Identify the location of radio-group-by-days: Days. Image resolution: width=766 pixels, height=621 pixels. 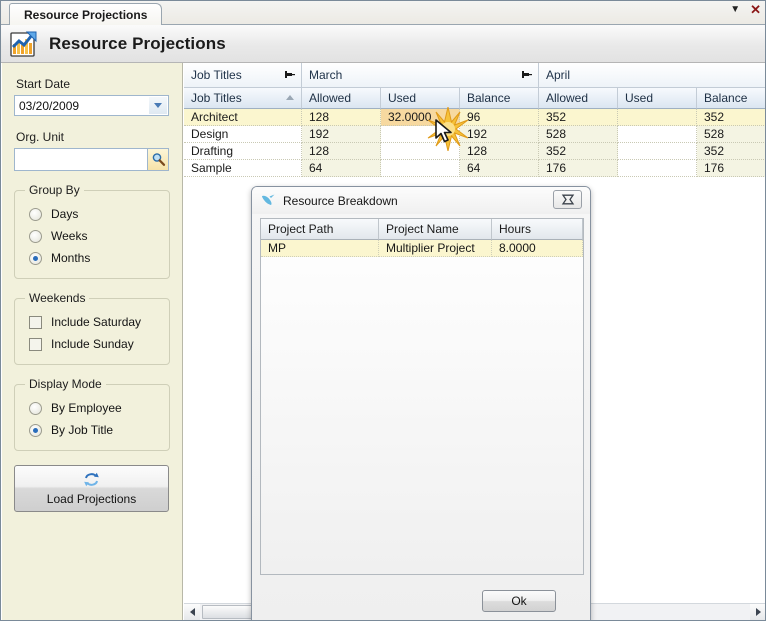
(95, 214).